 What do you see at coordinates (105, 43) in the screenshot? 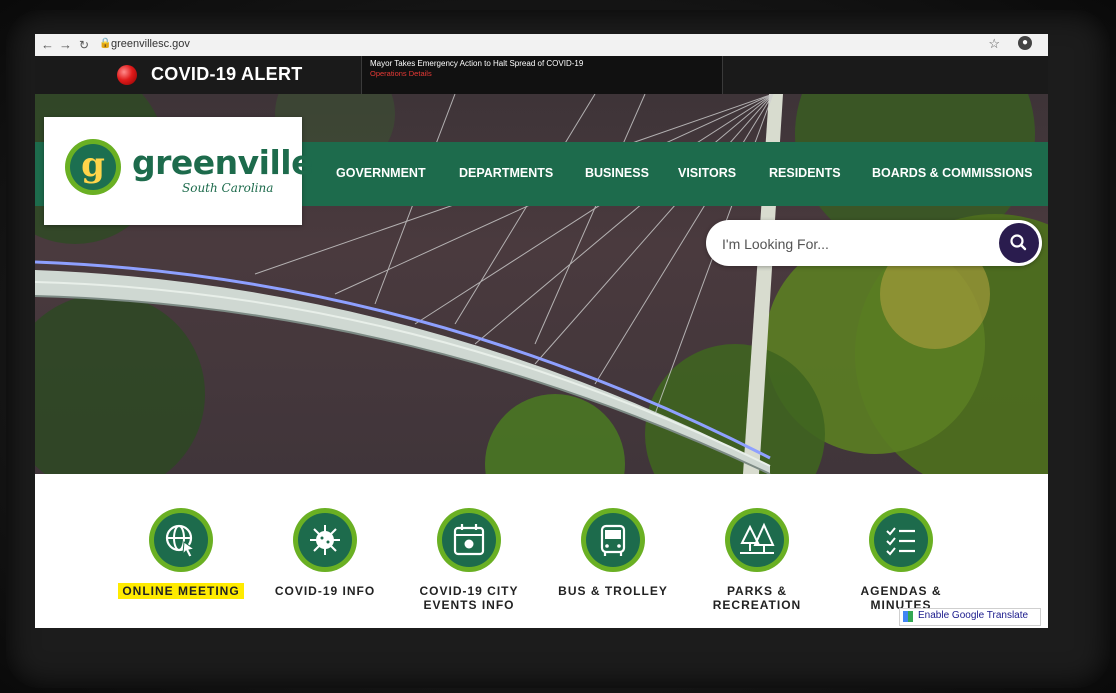
I see `lock-icon: 🔒` at bounding box center [105, 43].